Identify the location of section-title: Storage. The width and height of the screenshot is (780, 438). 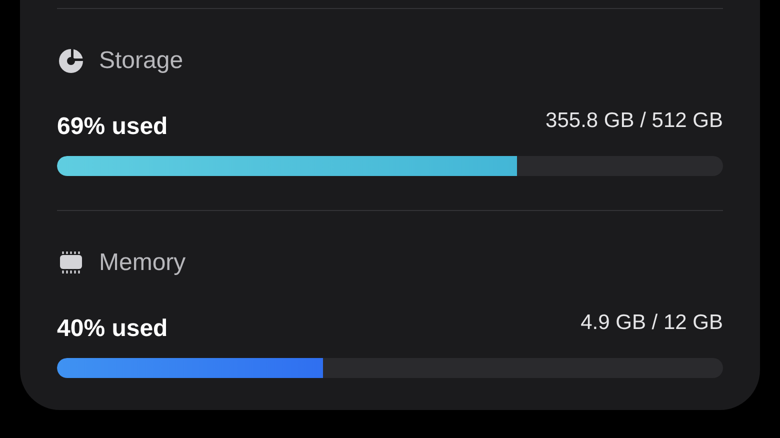
(141, 61).